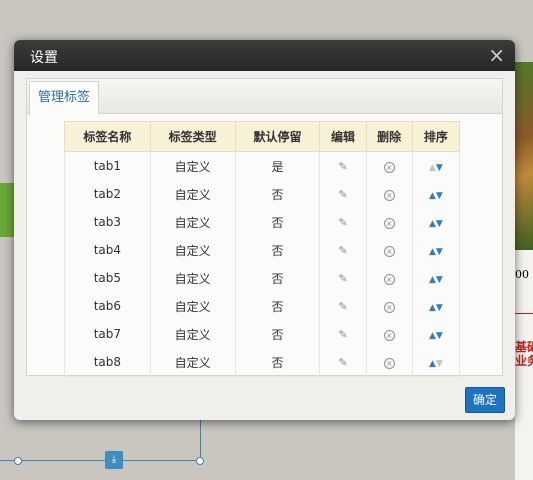 This screenshot has height=480, width=533. Describe the element at coordinates (107, 362) in the screenshot. I see `tag-name-cell: tab8` at that location.